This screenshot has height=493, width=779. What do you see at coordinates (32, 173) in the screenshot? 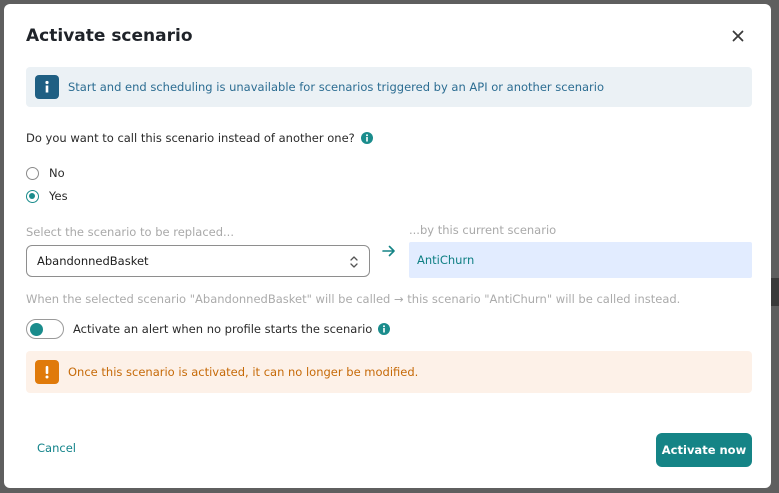
I see `radio-no-circle` at bounding box center [32, 173].